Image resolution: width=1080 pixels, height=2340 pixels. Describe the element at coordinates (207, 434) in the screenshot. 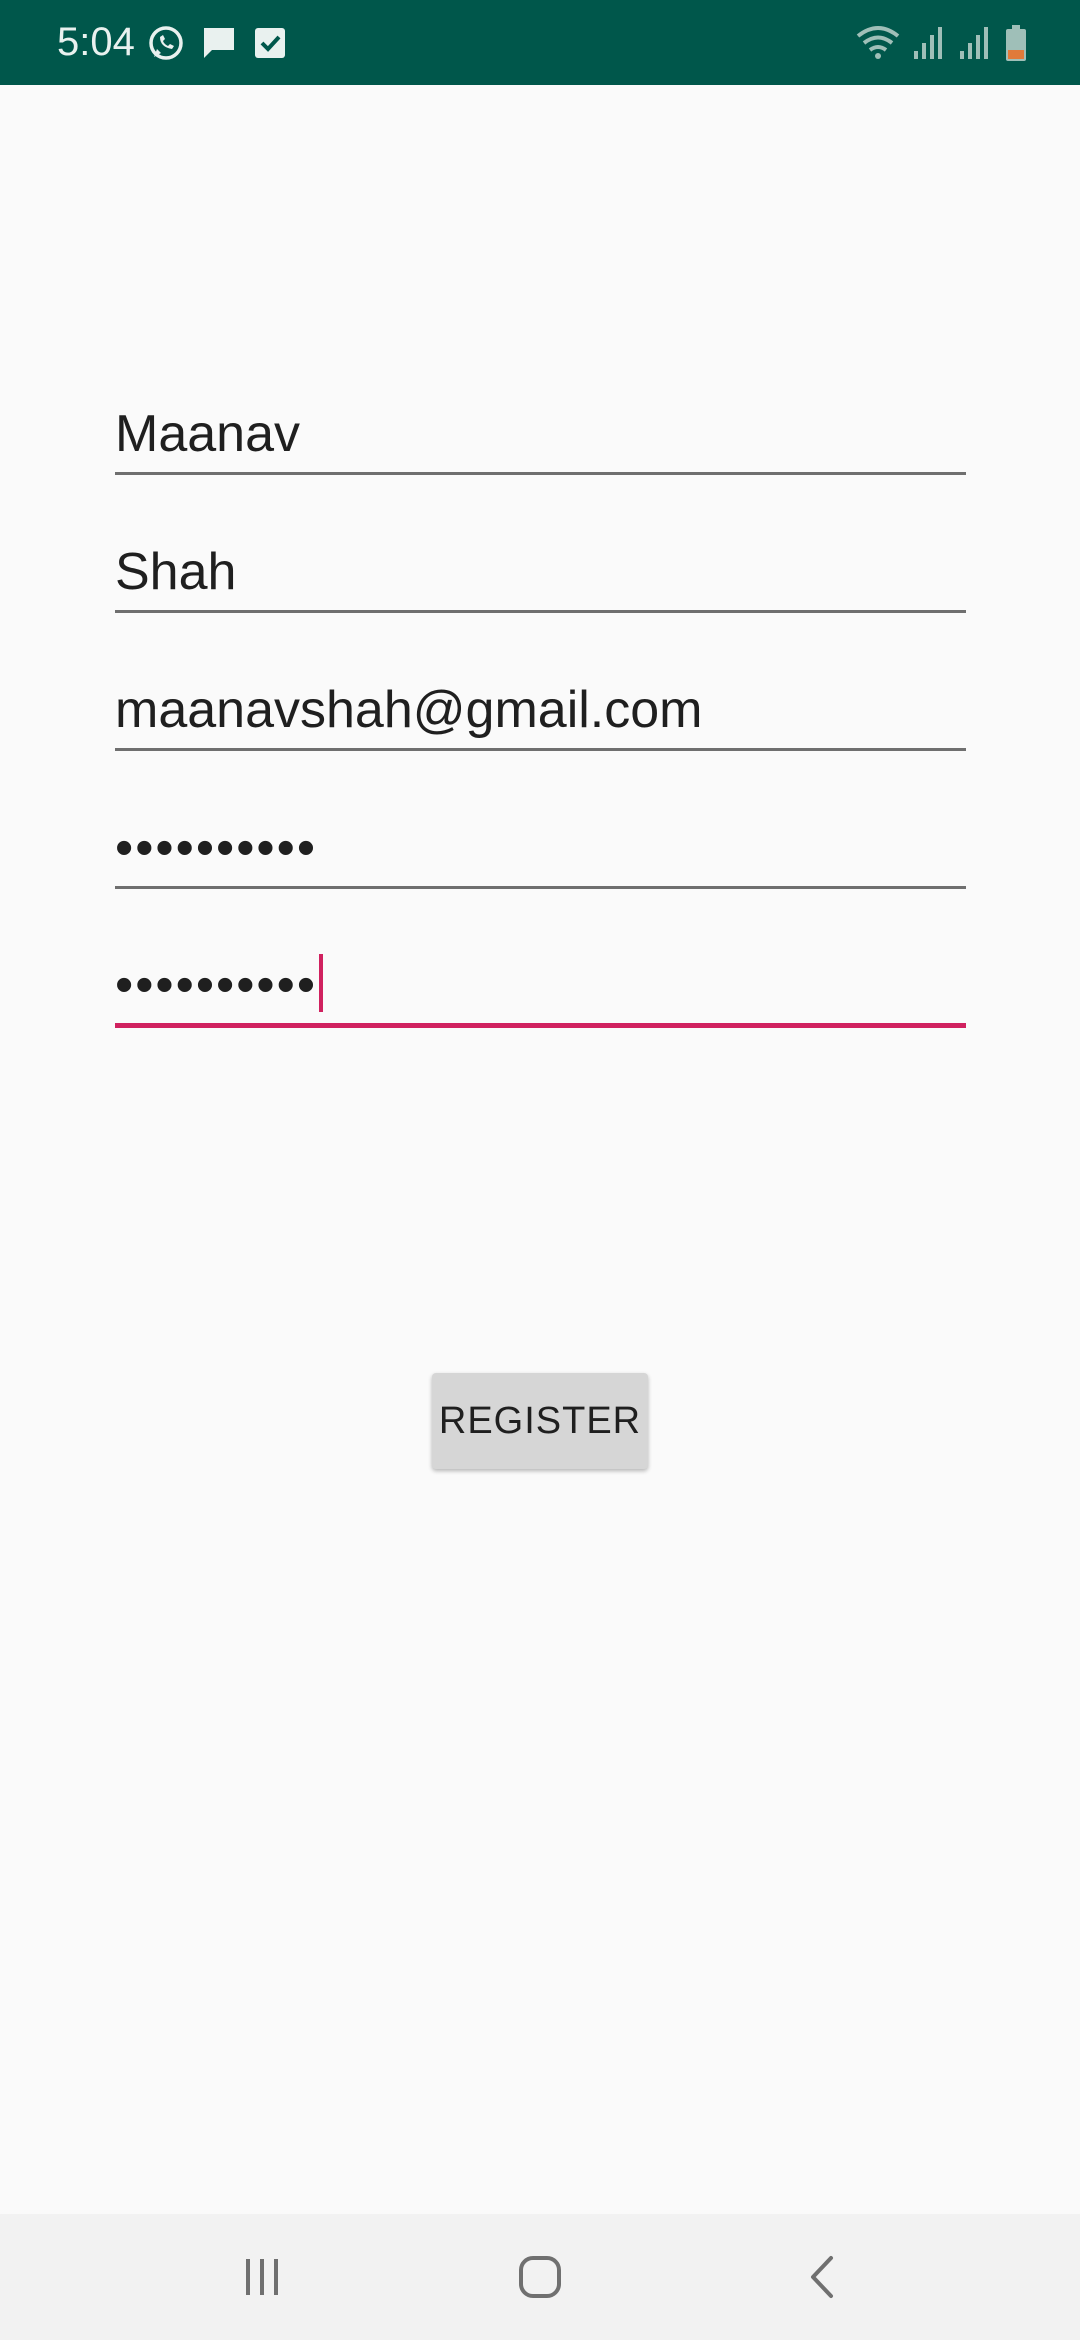

I see `first-name-value: Maanav` at that location.